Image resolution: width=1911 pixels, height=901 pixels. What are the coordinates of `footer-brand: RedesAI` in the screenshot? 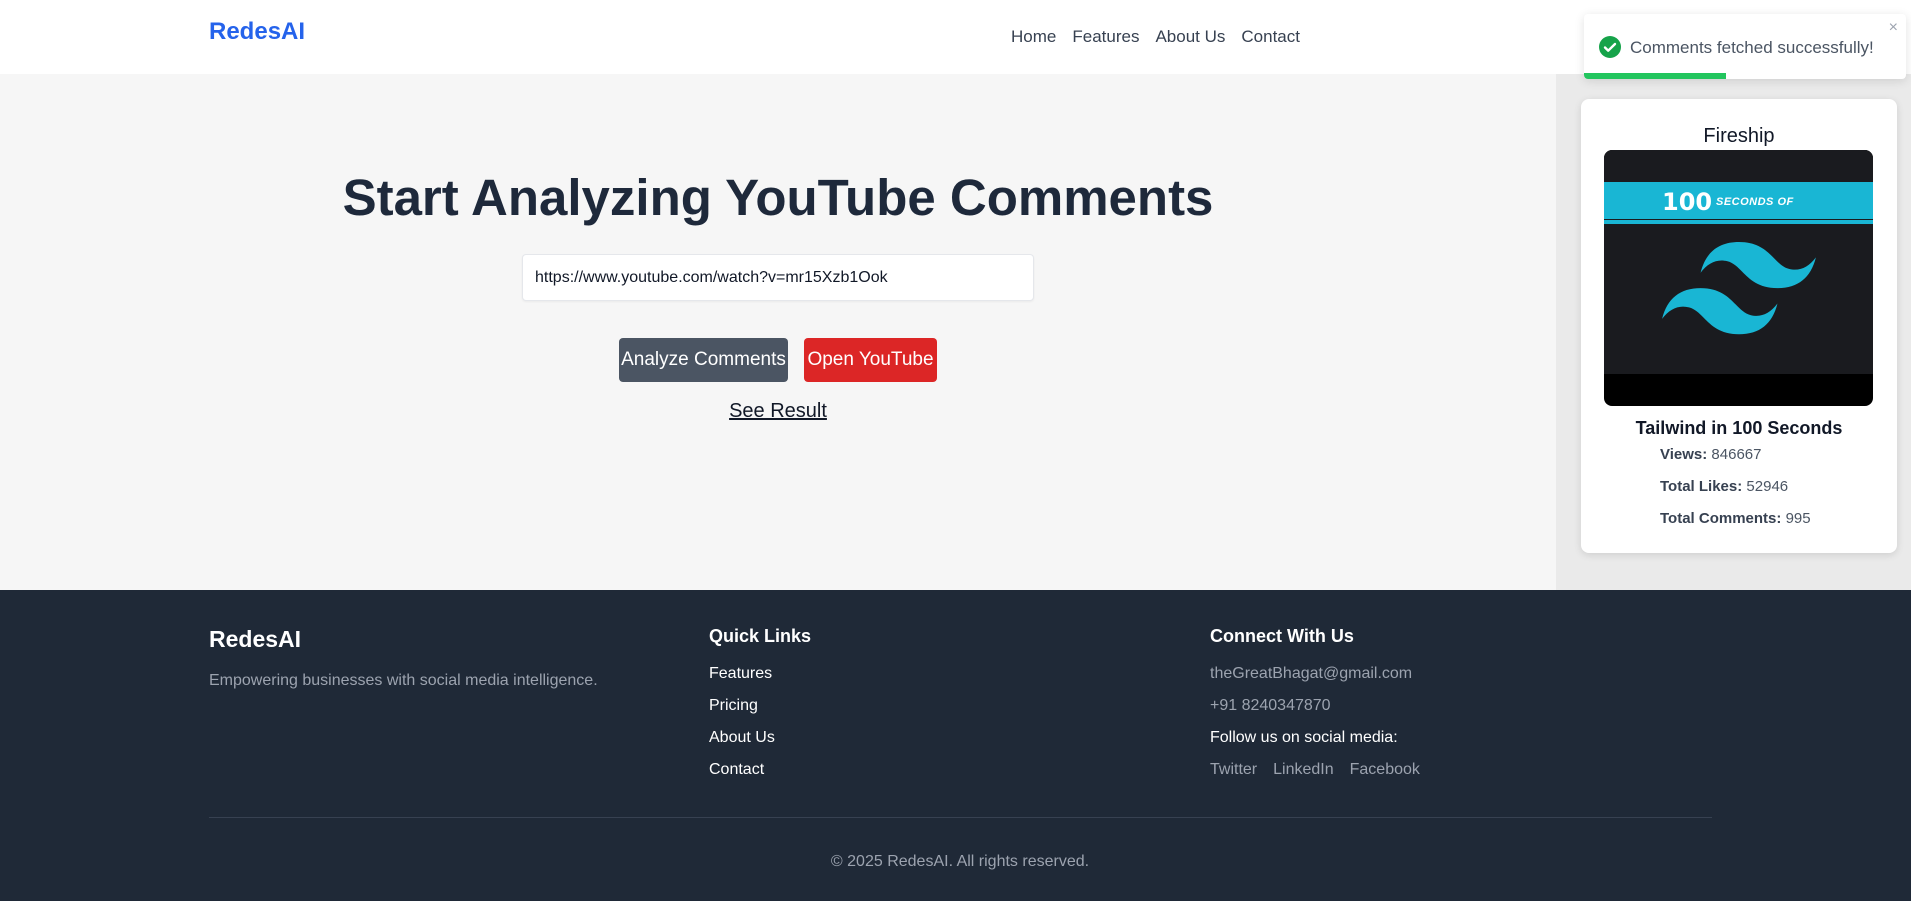 It's located at (255, 639).